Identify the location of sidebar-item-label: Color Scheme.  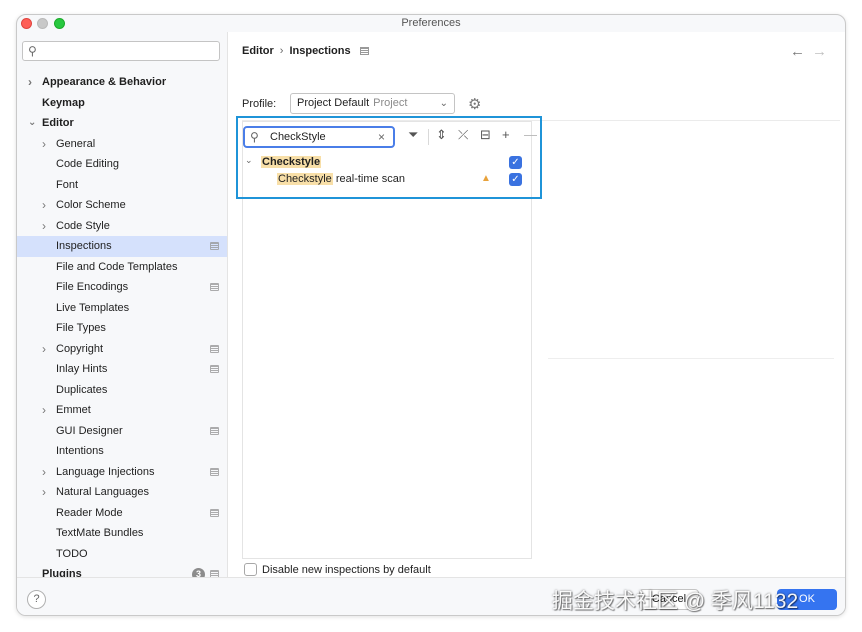
(91, 205).